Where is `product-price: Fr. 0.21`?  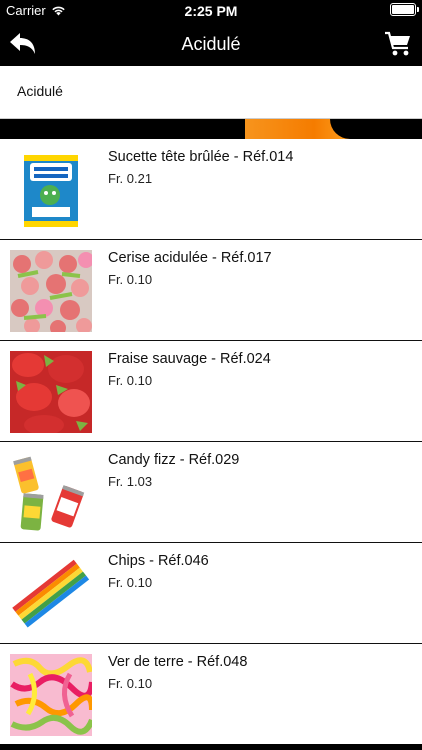
product-price: Fr. 0.21 is located at coordinates (130, 178).